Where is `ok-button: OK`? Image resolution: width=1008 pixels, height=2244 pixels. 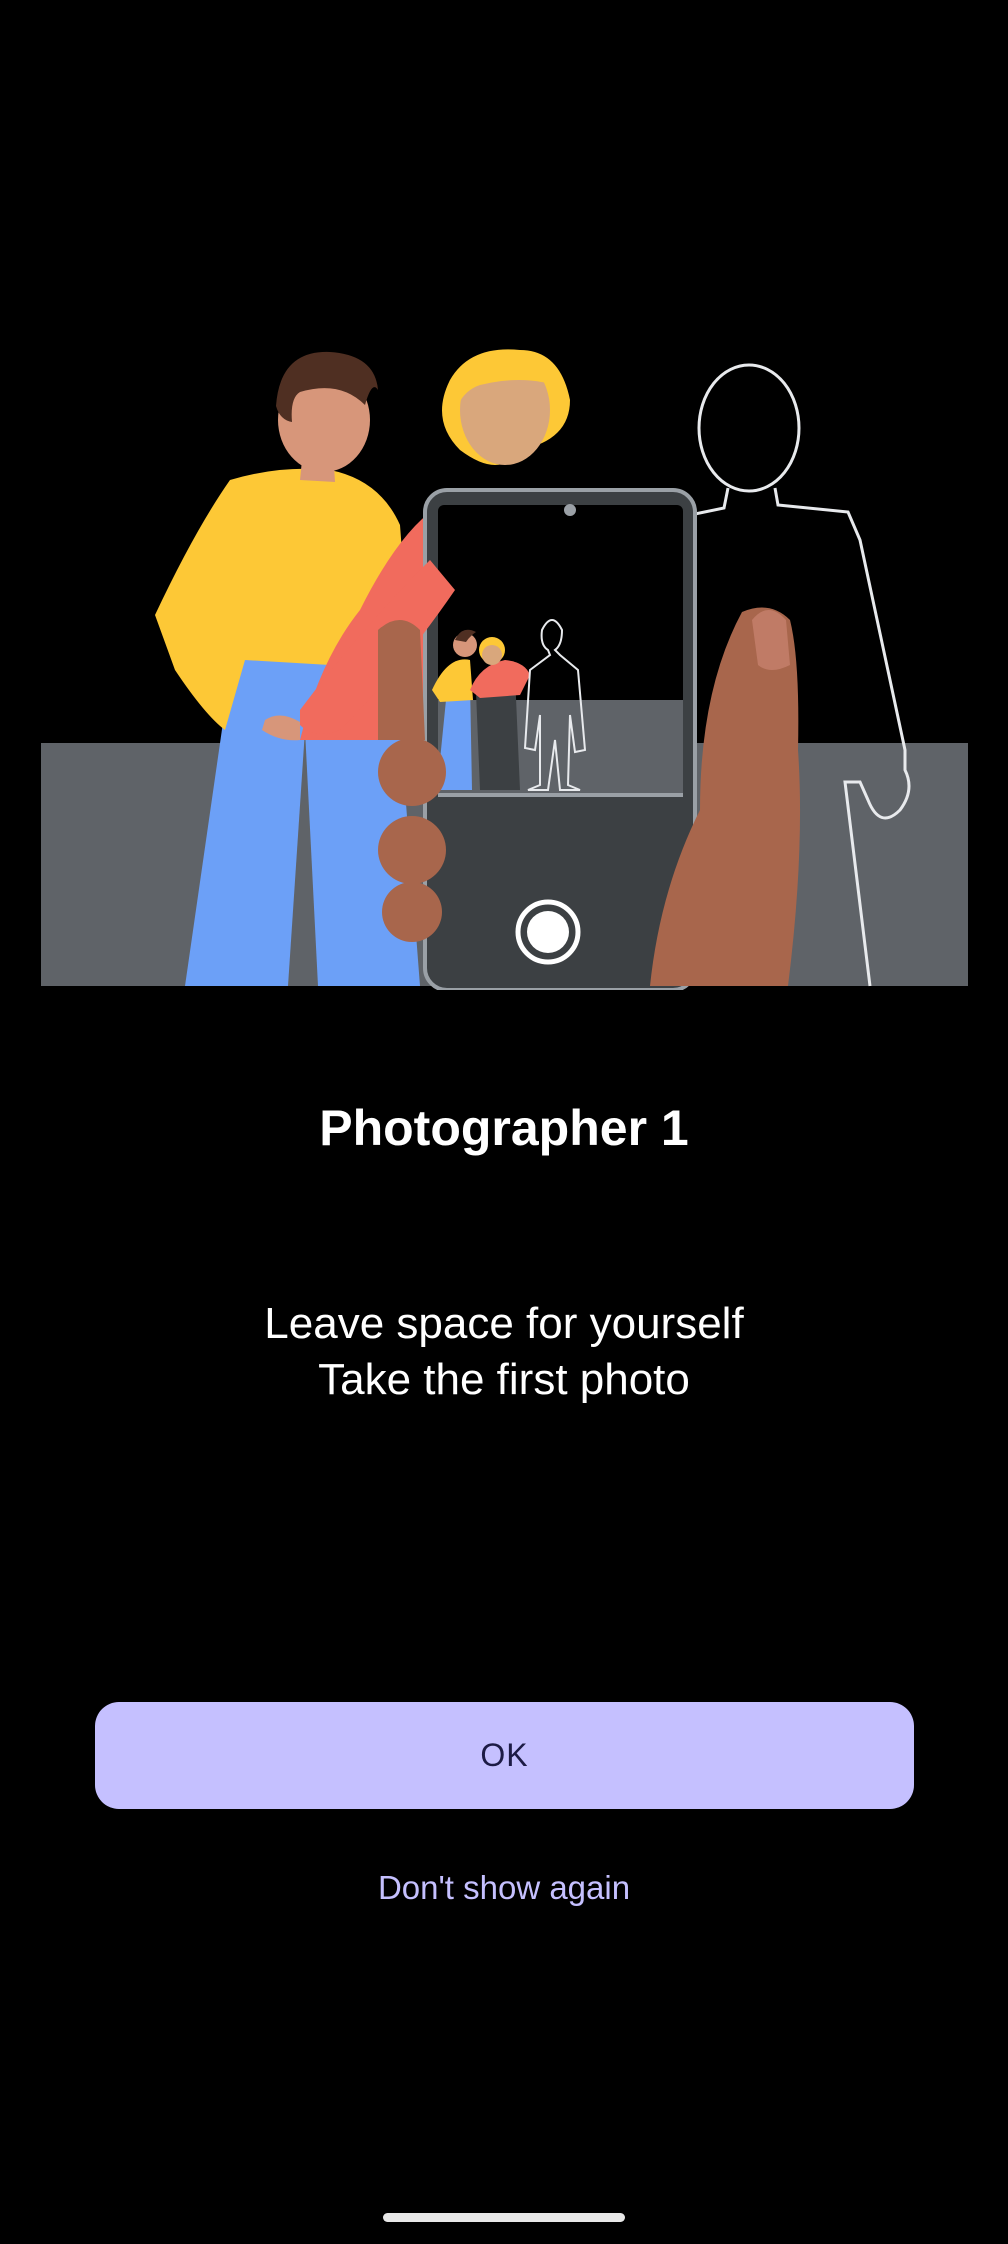
ok-button: OK is located at coordinates (504, 1755).